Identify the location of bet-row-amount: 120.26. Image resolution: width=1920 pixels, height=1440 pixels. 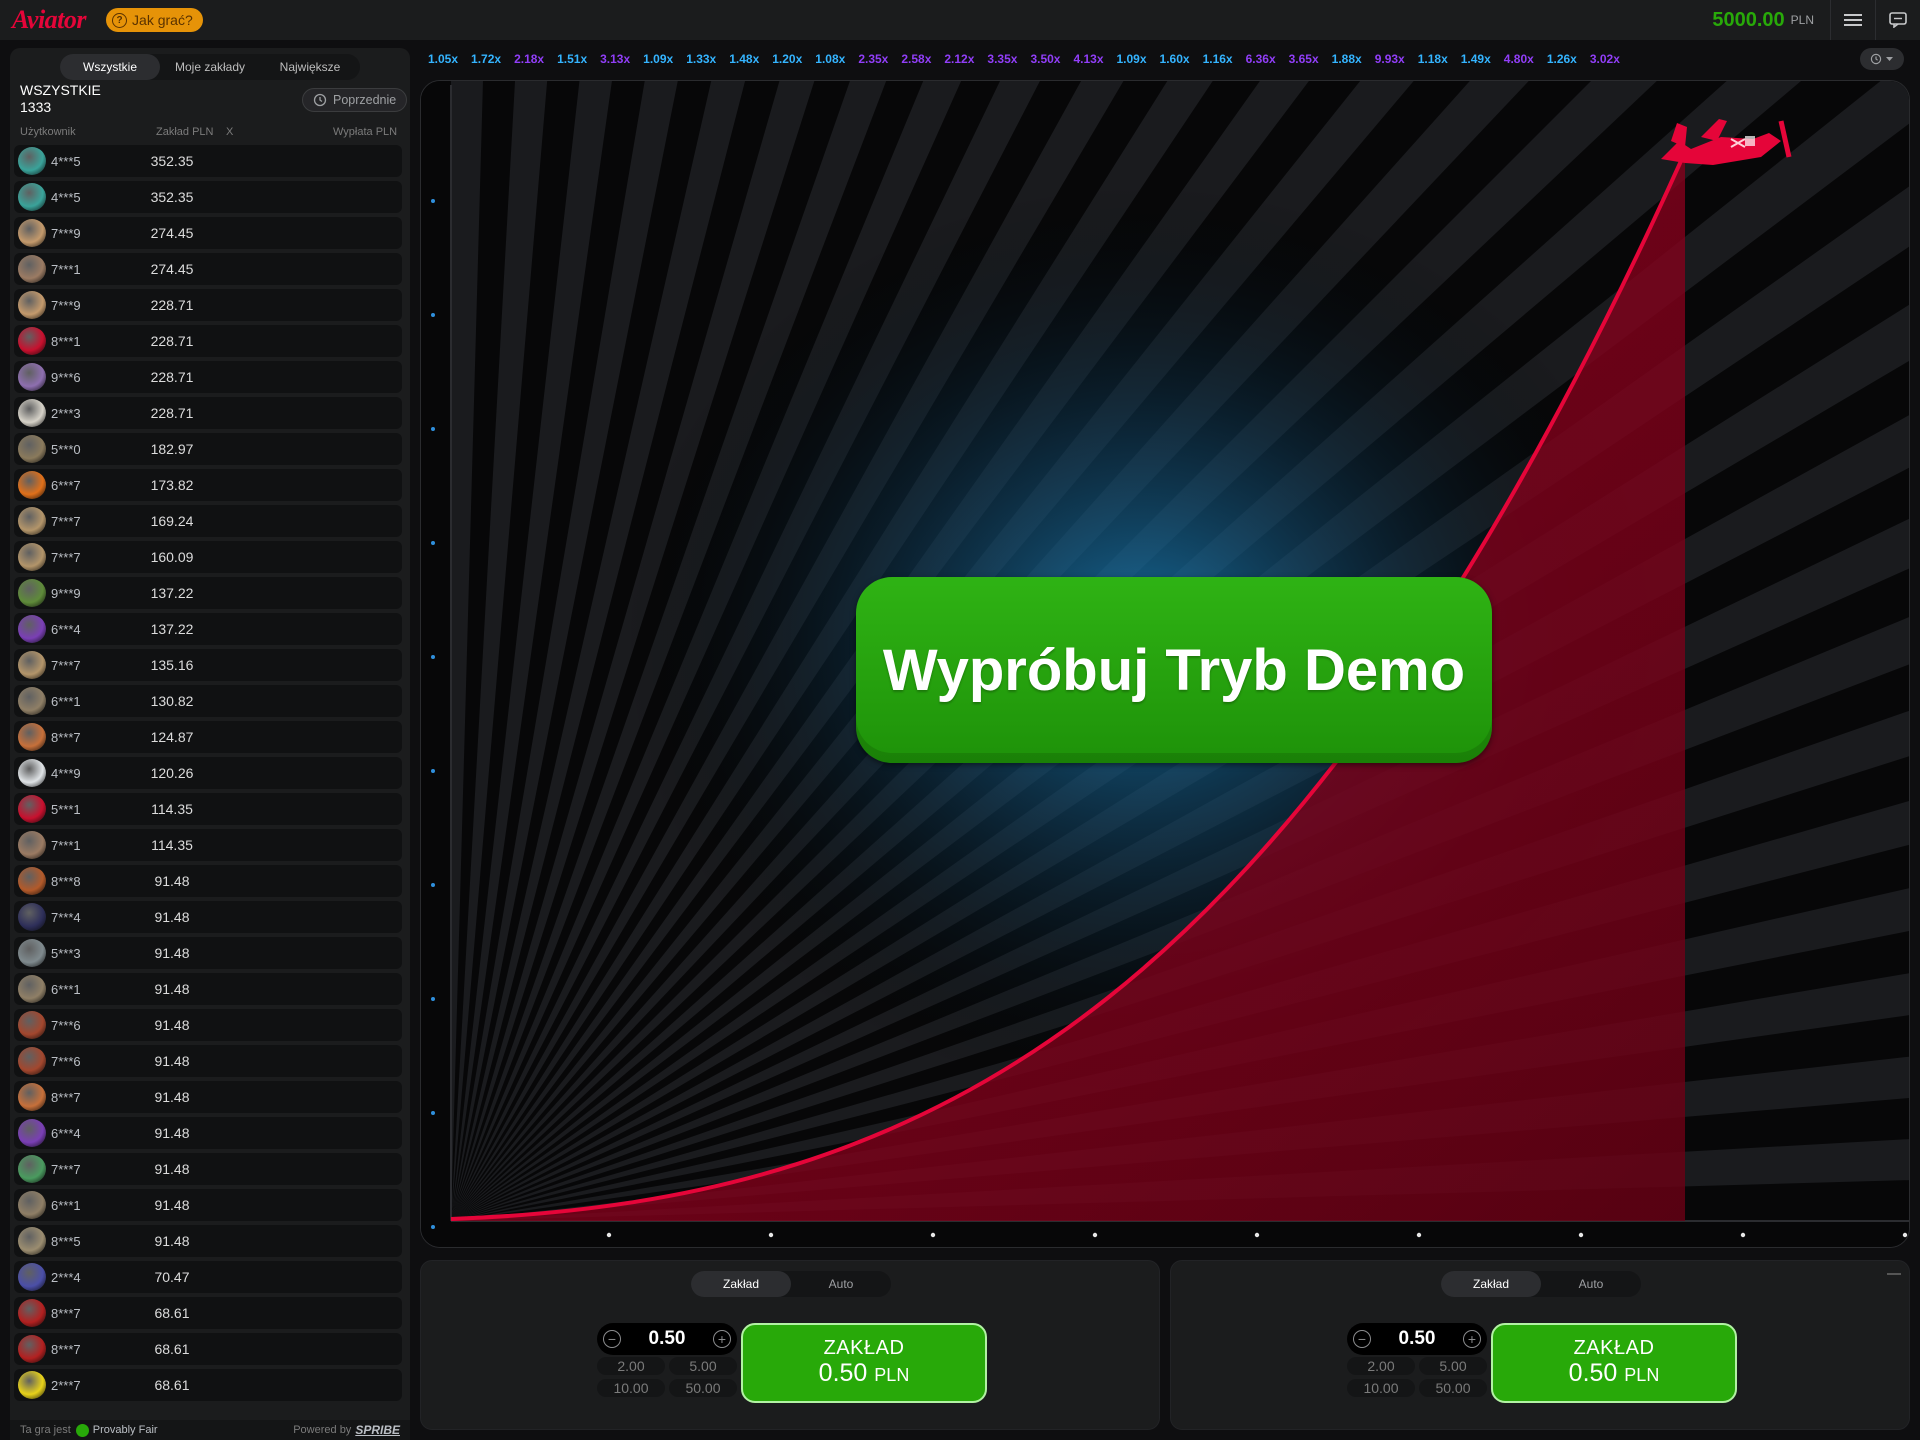
(172, 773).